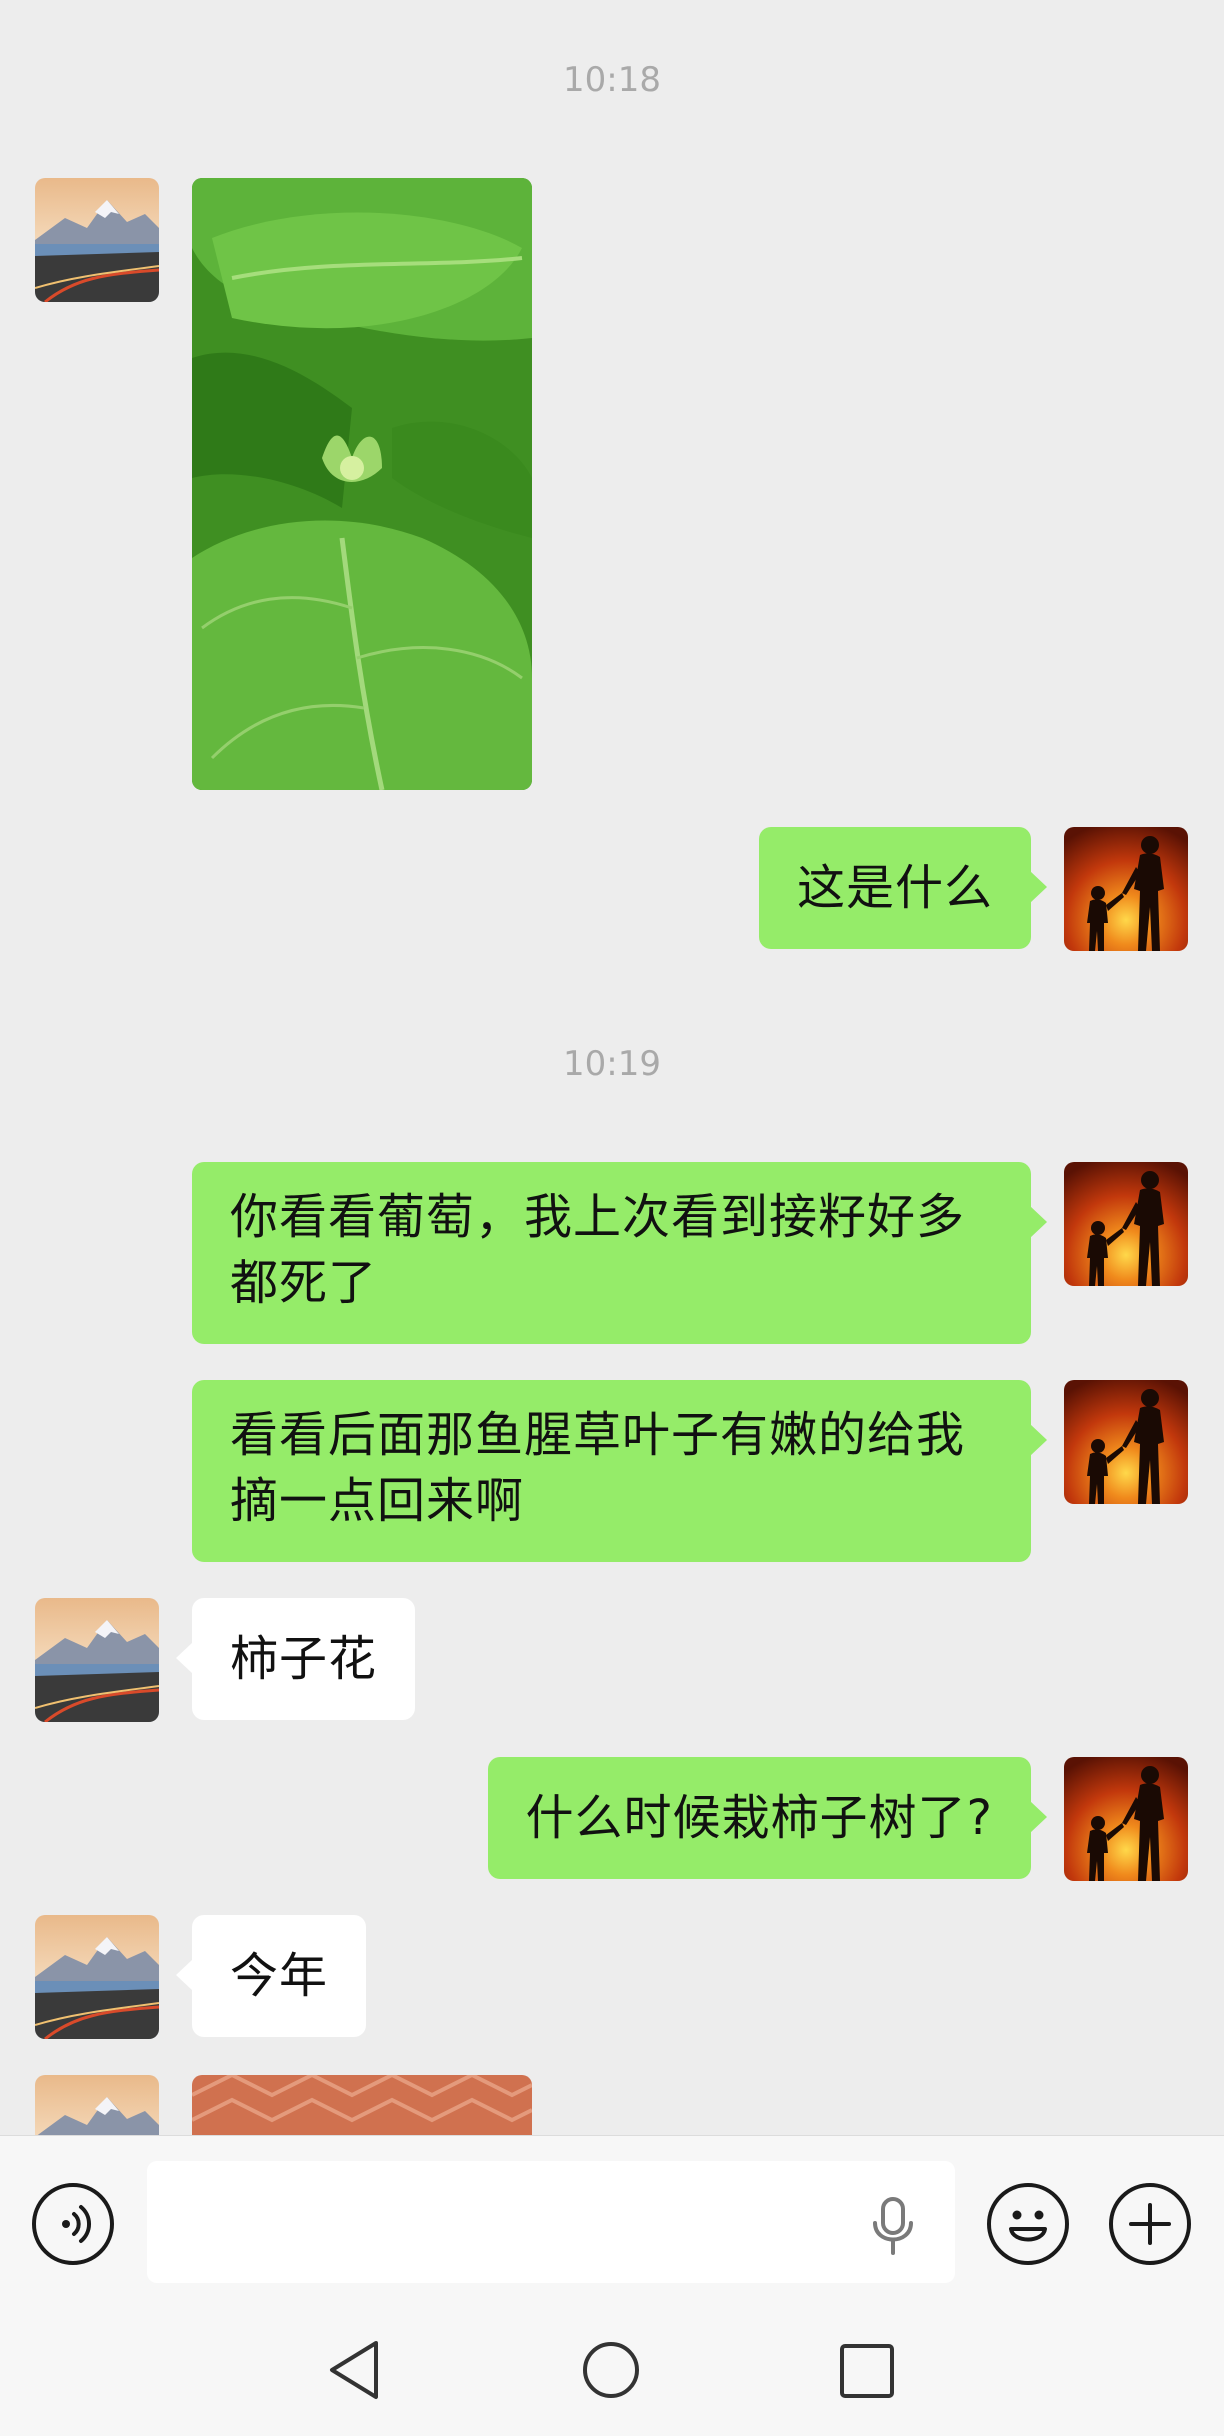  What do you see at coordinates (619, 1471) in the screenshot?
I see `outgoing-message: 看看后面那鱼腥草叶子有嫩的给我摘一点回来啊` at bounding box center [619, 1471].